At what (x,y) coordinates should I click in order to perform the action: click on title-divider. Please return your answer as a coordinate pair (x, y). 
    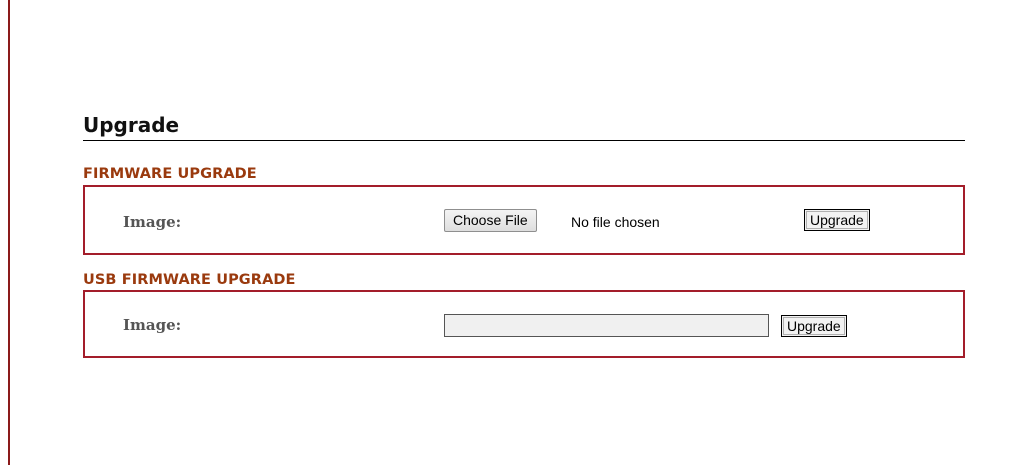
    Looking at the image, I should click on (524, 140).